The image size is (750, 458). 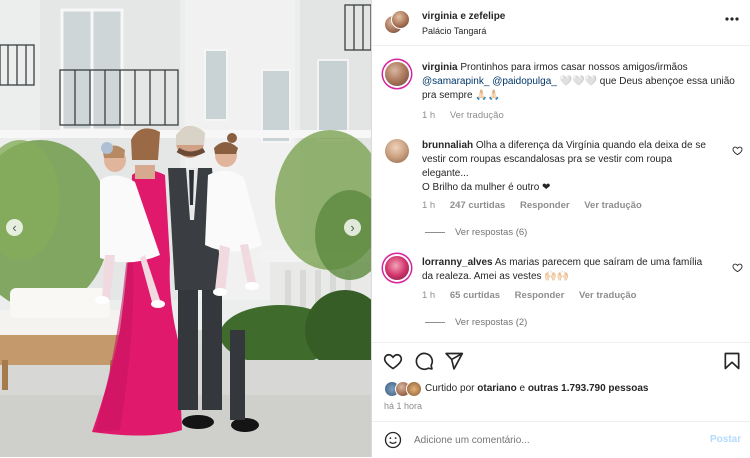 What do you see at coordinates (647, 81) in the screenshot?
I see `caption-line2: 🤍🤍🤍 que Deus abençoe essa união` at bounding box center [647, 81].